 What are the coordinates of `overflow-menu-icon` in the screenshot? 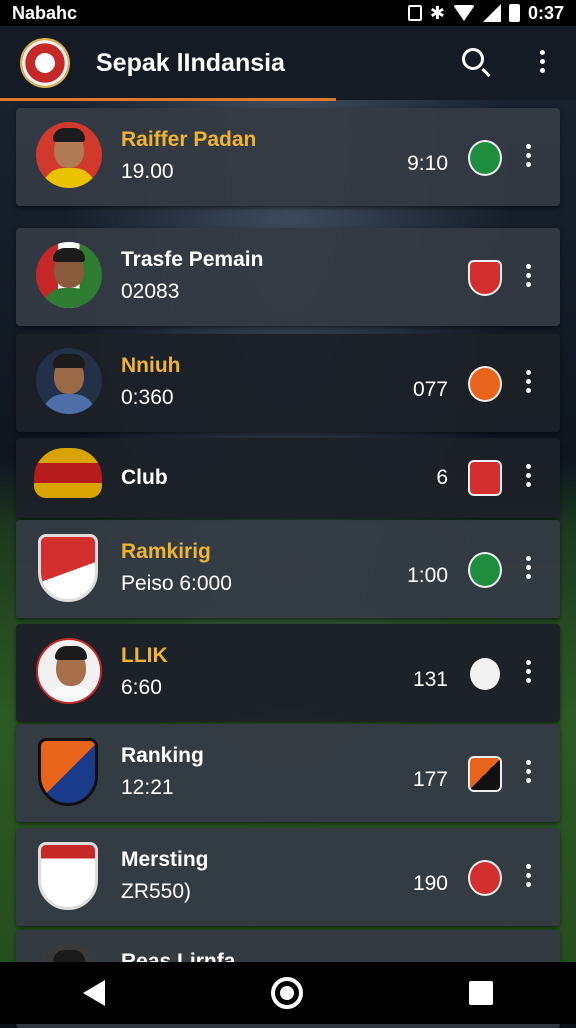 It's located at (542, 61).